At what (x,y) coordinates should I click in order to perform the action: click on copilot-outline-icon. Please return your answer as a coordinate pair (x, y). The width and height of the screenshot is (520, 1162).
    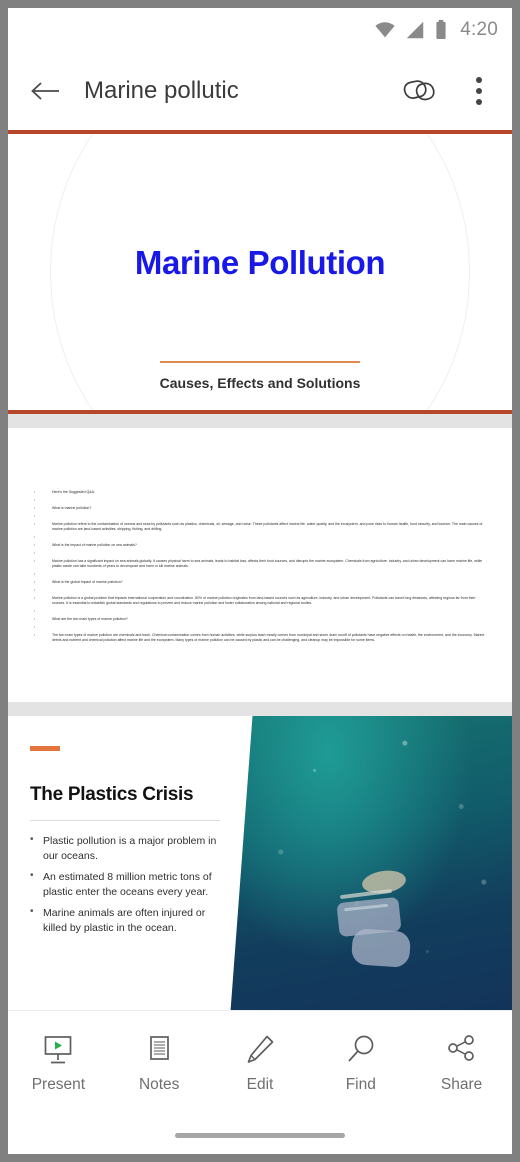
    Looking at the image, I should click on (419, 90).